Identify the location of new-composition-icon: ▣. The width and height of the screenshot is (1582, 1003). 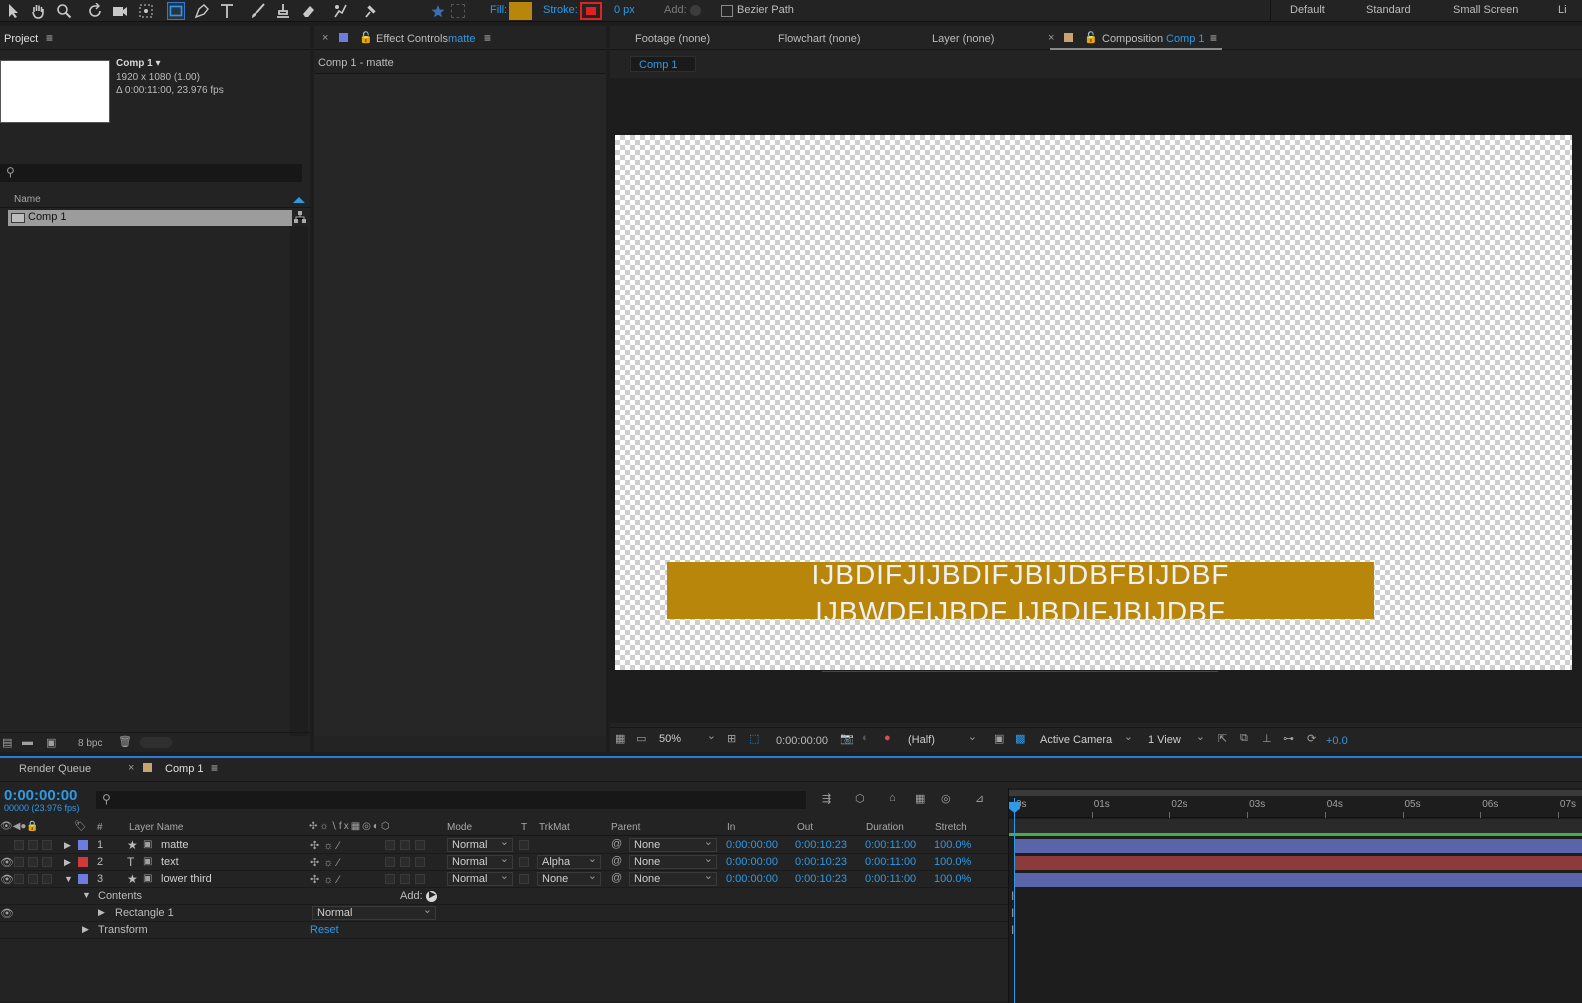
(51, 742).